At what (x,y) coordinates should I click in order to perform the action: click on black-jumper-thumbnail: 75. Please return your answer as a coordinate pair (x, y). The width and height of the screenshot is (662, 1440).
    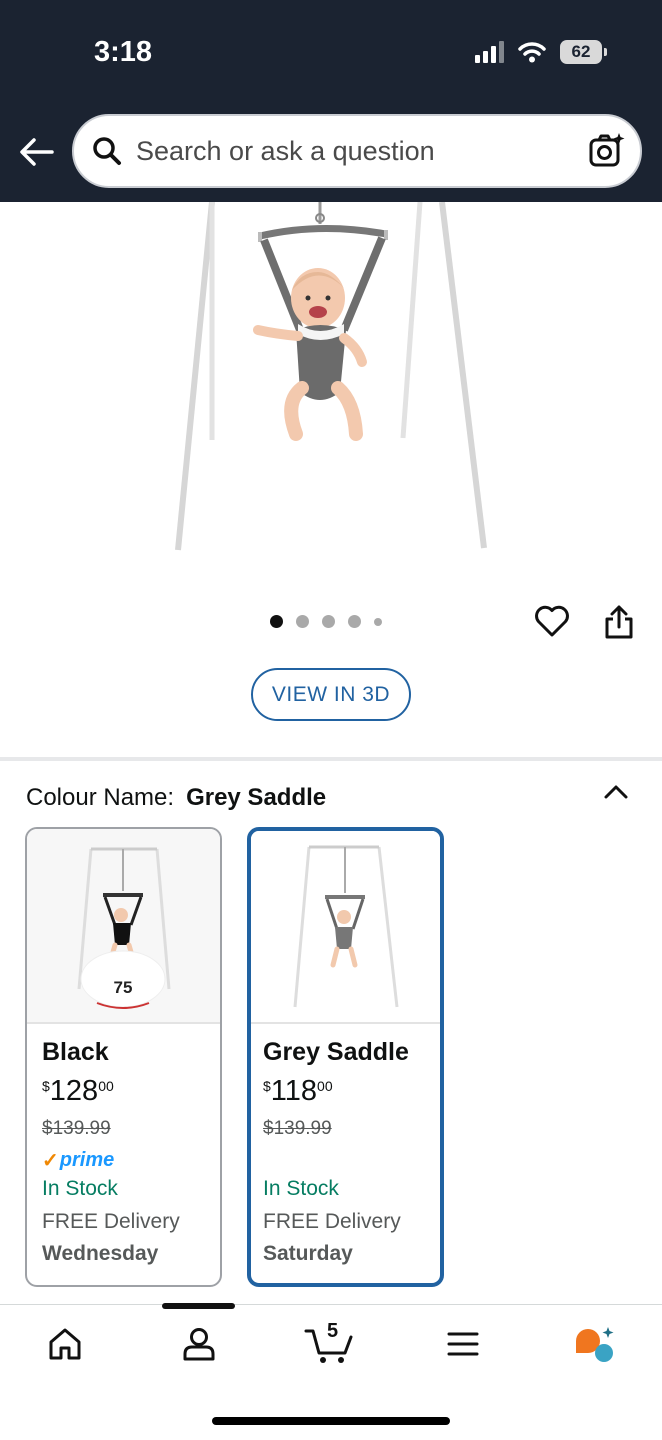
    Looking at the image, I should click on (124, 928).